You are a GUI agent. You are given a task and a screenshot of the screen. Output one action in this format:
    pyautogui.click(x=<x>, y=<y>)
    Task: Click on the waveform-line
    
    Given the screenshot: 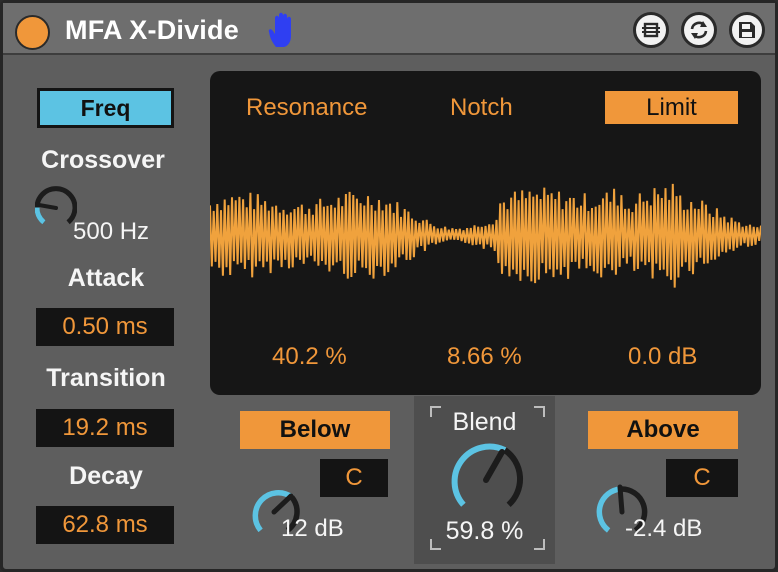 What is the action you would take?
    pyautogui.click(x=485, y=235)
    